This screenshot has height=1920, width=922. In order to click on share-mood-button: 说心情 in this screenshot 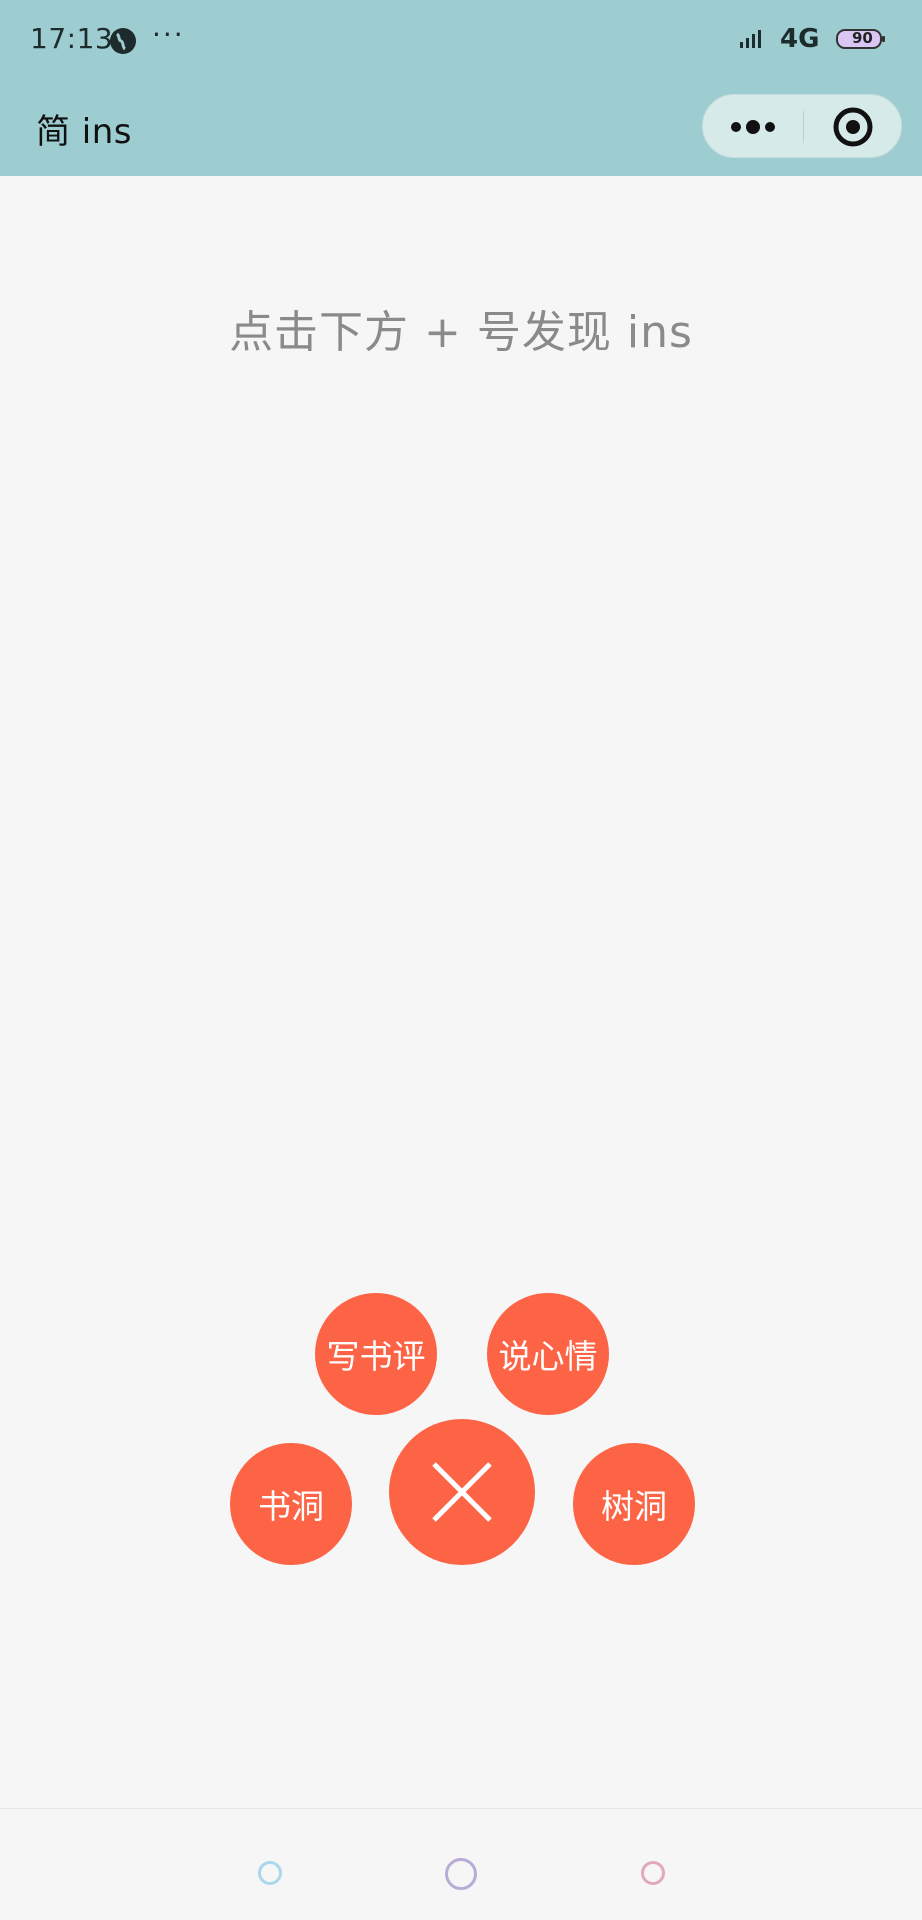, I will do `click(548, 1354)`.